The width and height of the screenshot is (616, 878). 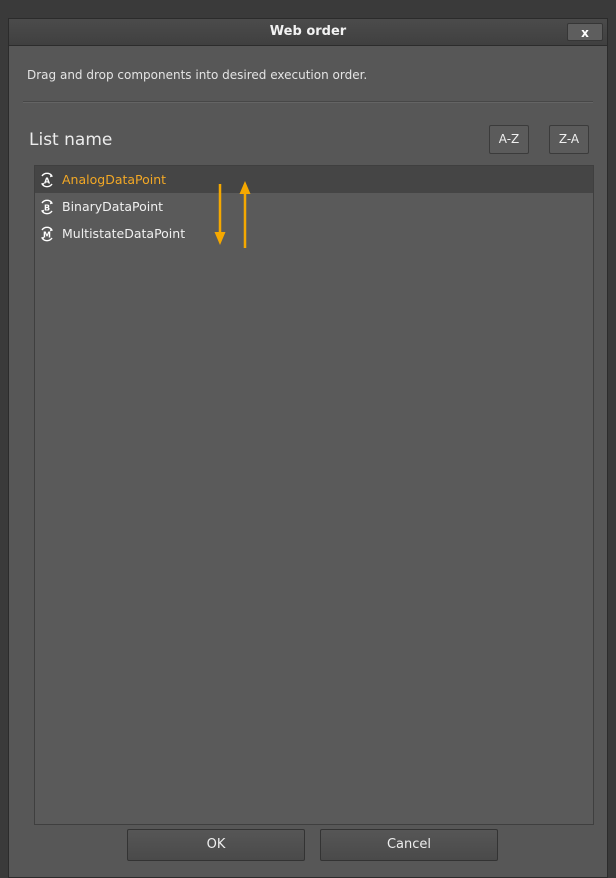 I want to click on svg-text: M, so click(x=47, y=234).